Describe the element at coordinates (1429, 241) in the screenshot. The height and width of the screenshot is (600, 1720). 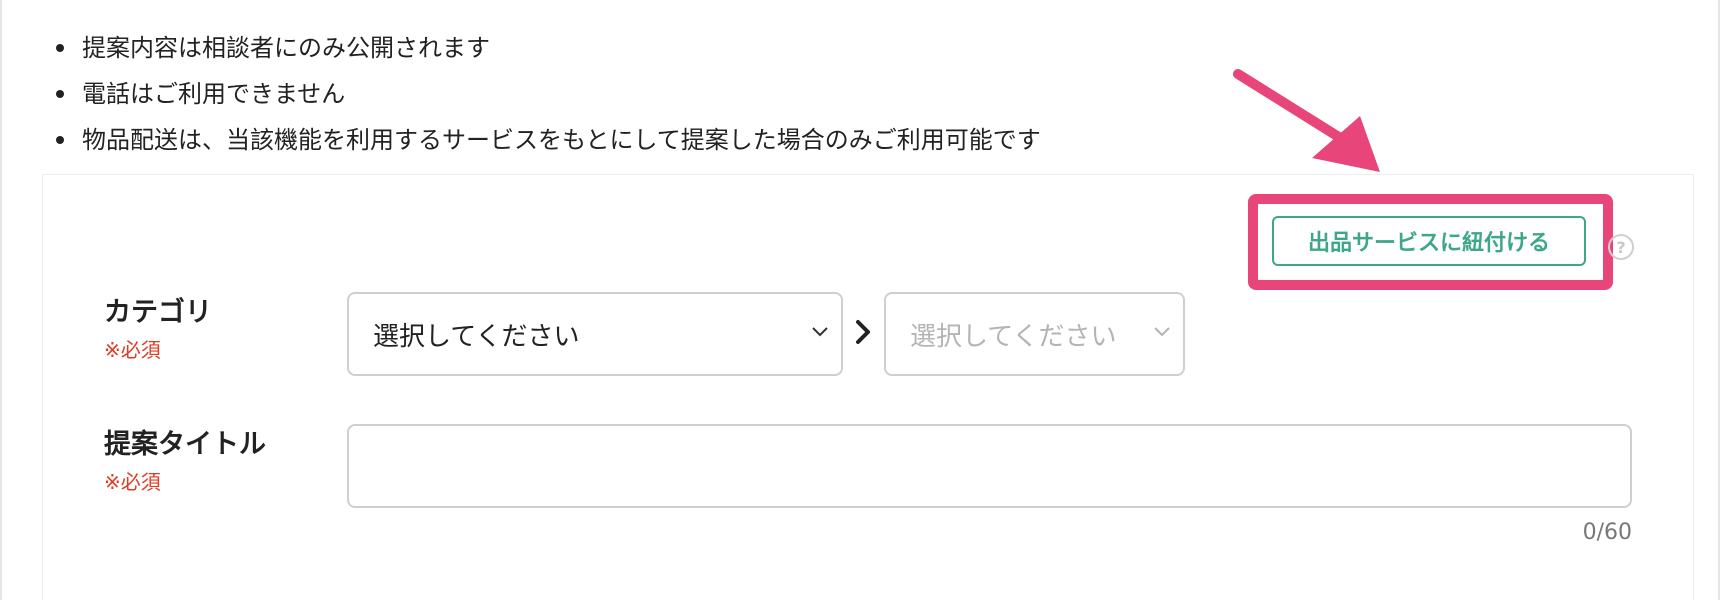
I see `link-service-button: 出品サービスに紐付ける` at that location.